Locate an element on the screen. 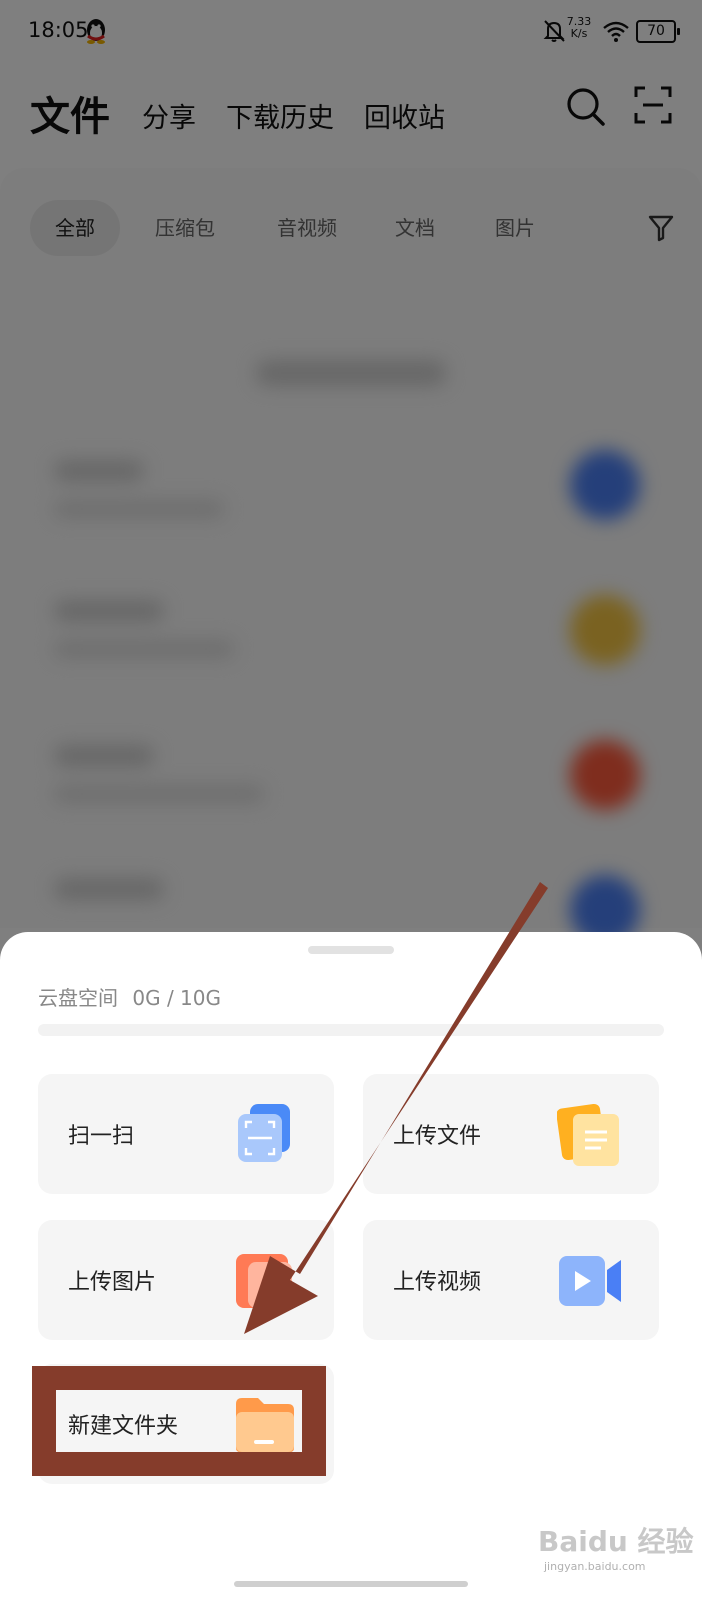 The height and width of the screenshot is (1600, 702). baidu-watermark-url: jingyan.baidu.com is located at coordinates (595, 1566).